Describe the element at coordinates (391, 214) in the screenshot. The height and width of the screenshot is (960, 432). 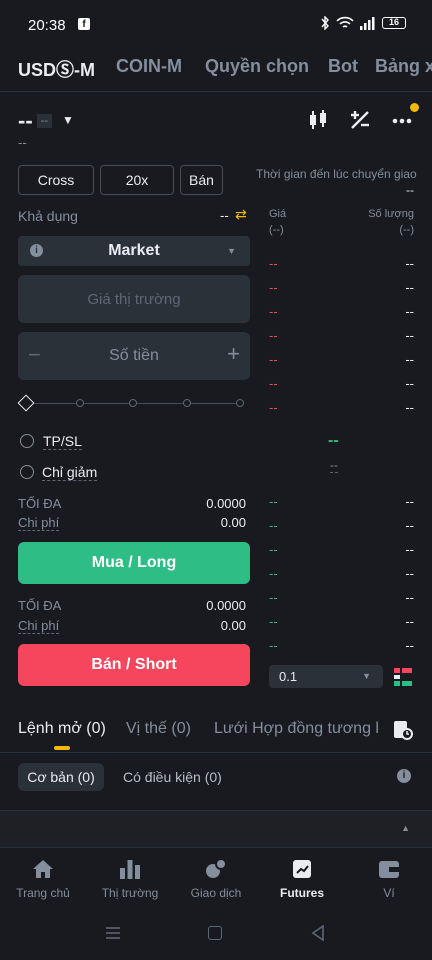
I see `orderbook-qty-header: Số lượng` at that location.